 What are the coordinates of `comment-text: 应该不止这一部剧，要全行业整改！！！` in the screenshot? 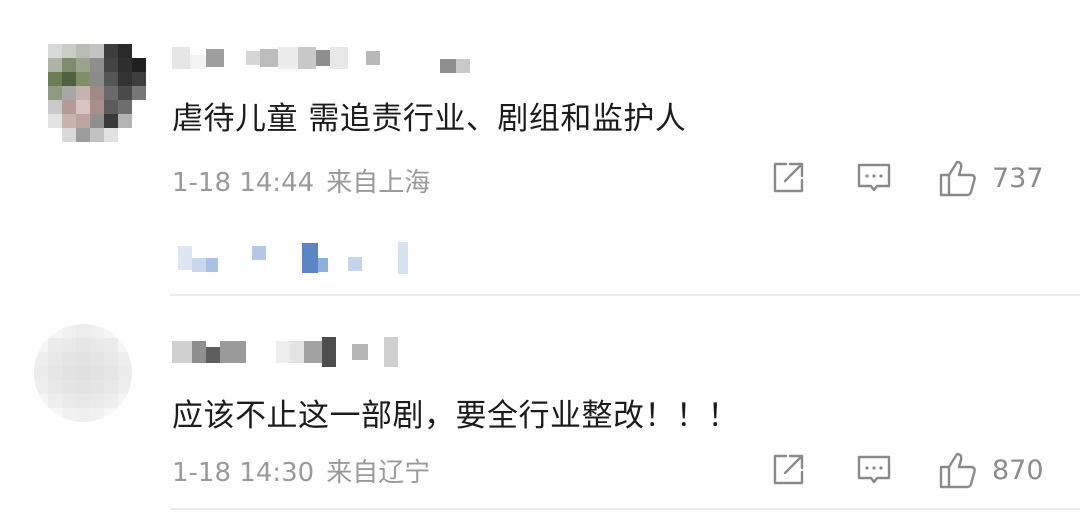 It's located at (455, 416).